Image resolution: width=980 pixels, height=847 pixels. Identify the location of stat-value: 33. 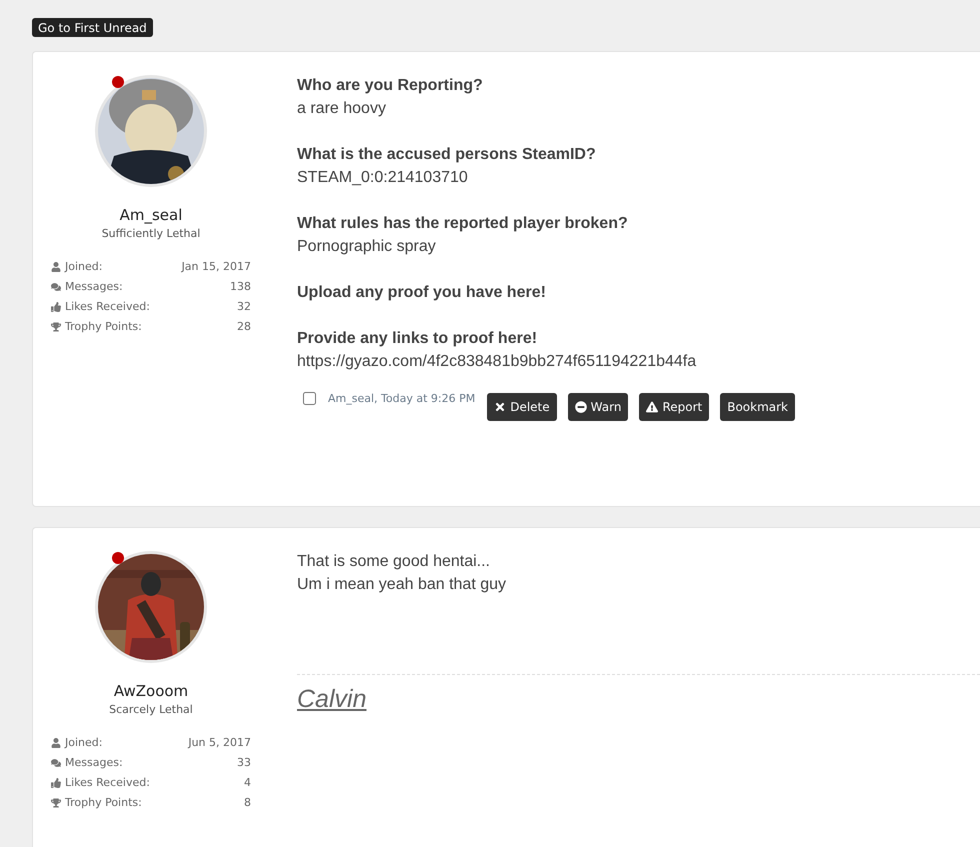
(244, 762).